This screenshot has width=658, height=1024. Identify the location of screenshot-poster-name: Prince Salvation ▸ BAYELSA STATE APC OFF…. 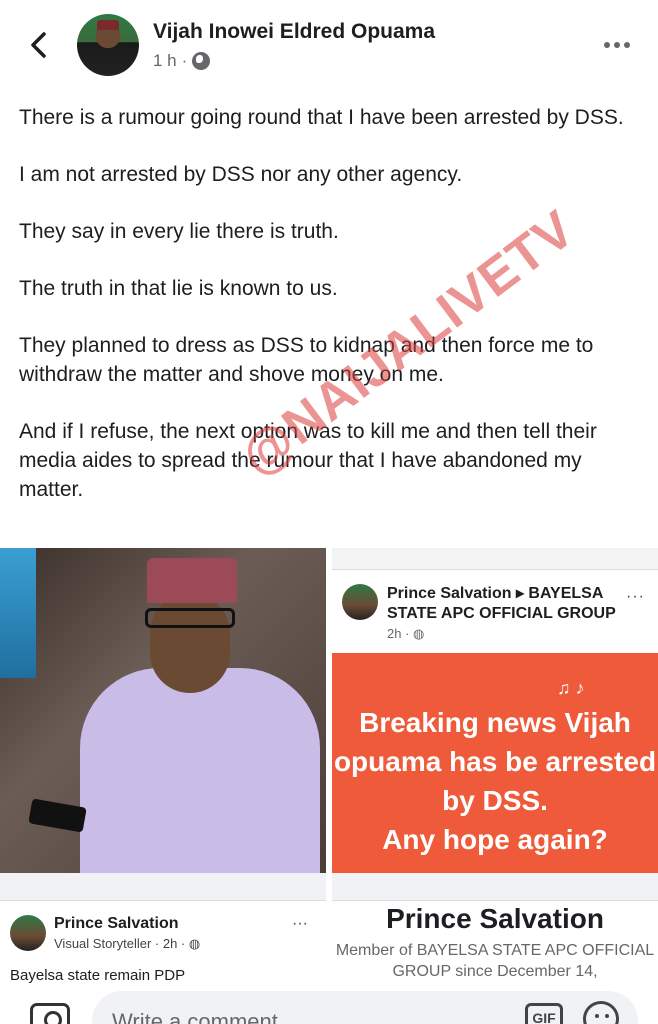
(501, 603).